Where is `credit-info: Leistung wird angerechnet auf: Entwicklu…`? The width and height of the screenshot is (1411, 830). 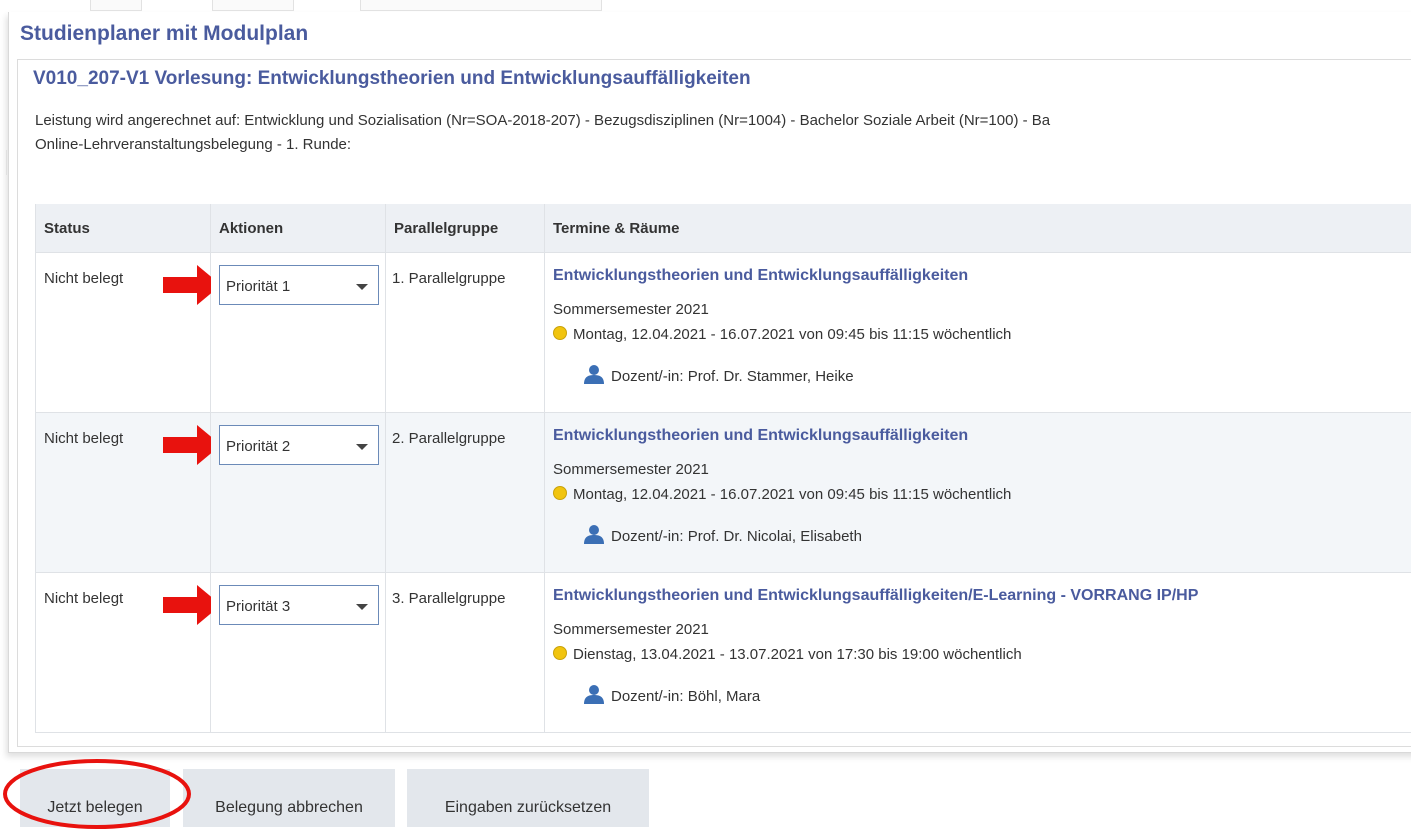
credit-info: Leistung wird angerechnet auf: Entwicklu… is located at coordinates (542, 120).